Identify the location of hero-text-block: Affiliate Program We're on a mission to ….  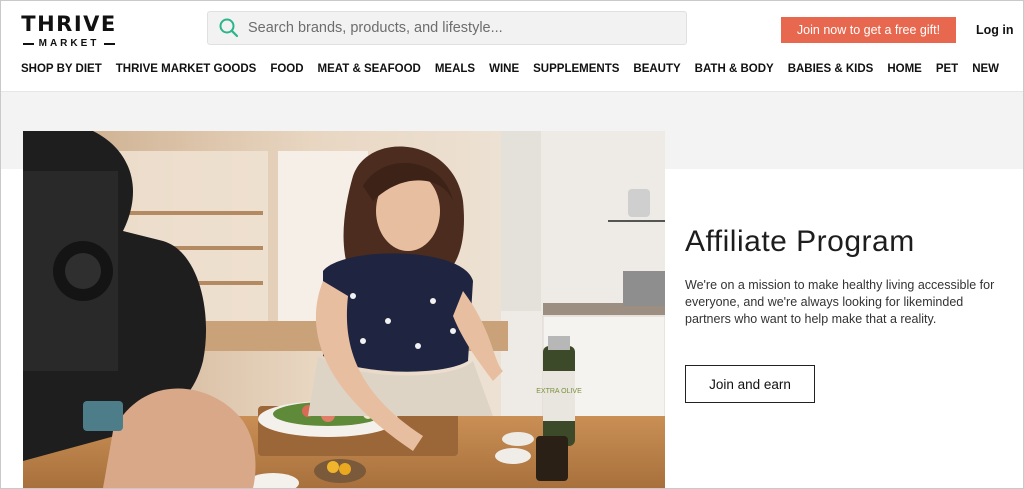
(850, 276).